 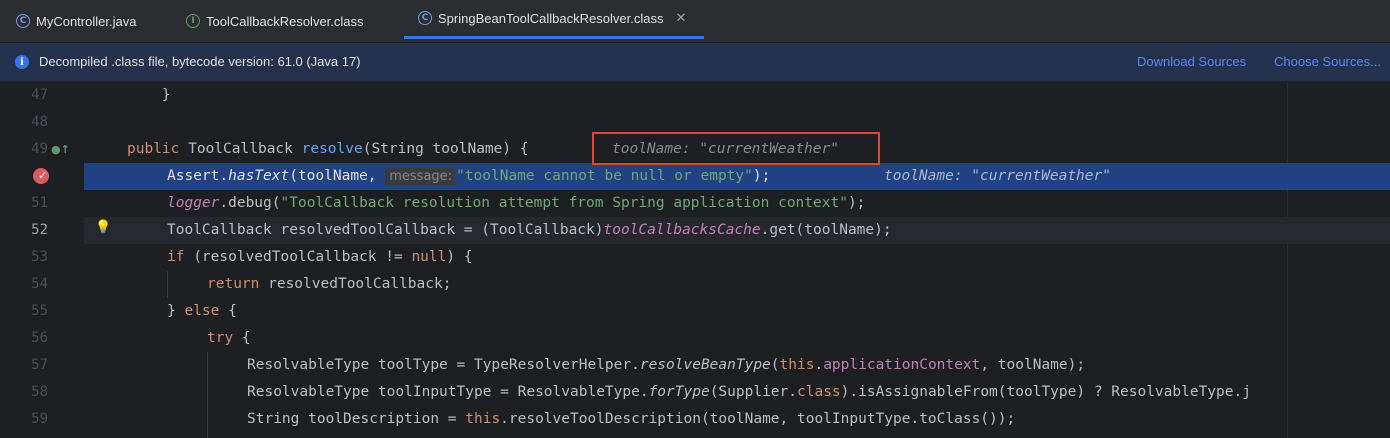 I want to click on tab-label: MyController.java, so click(x=86, y=21).